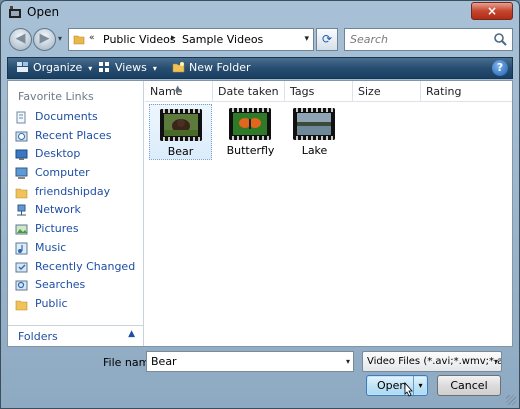 The image size is (520, 409). I want to click on column-header-tags: Tags, so click(319, 91).